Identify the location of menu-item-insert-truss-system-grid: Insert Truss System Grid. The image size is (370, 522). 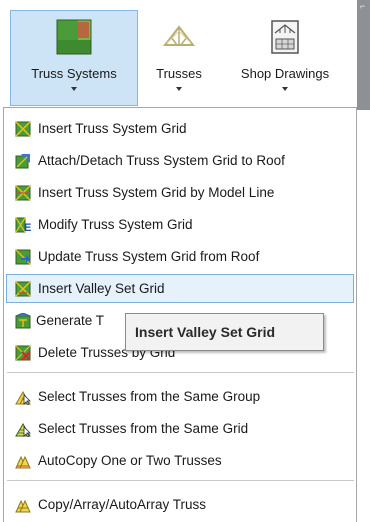
(180, 128).